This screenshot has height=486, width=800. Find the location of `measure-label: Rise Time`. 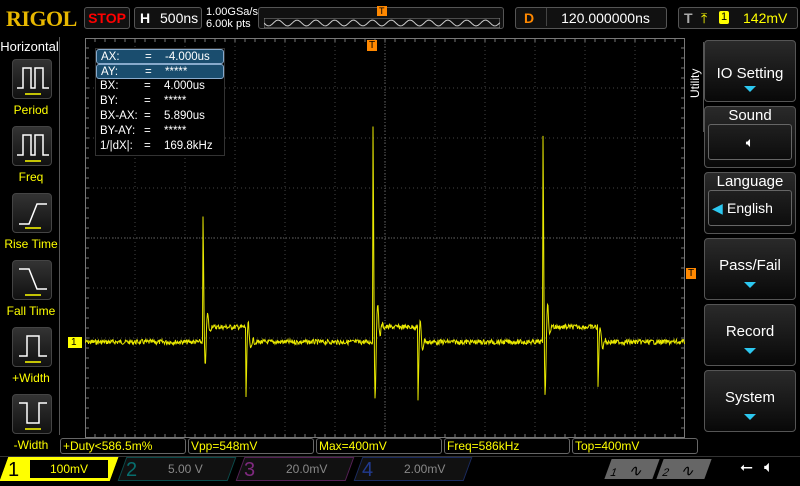

measure-label: Rise Time is located at coordinates (31, 244).